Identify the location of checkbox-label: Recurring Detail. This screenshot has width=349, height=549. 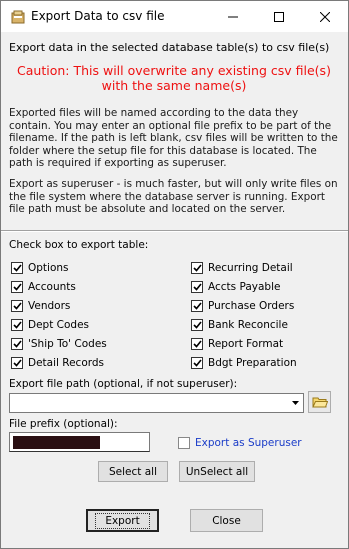
(250, 268).